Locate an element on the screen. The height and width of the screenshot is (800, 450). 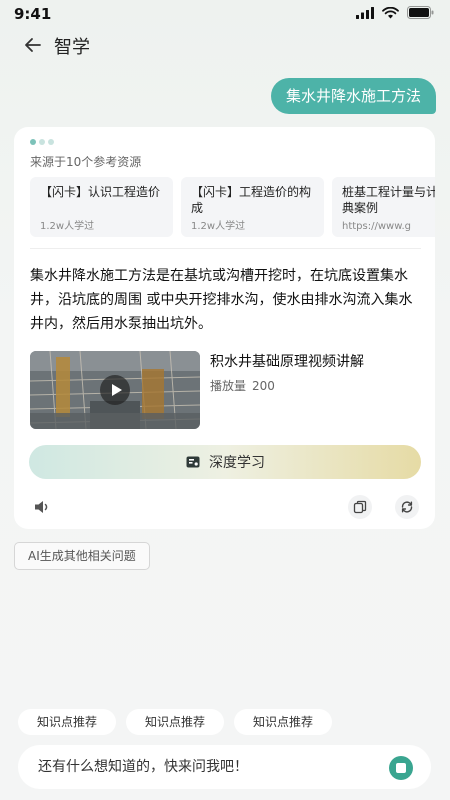
status-time: 9:41 is located at coordinates (33, 14).